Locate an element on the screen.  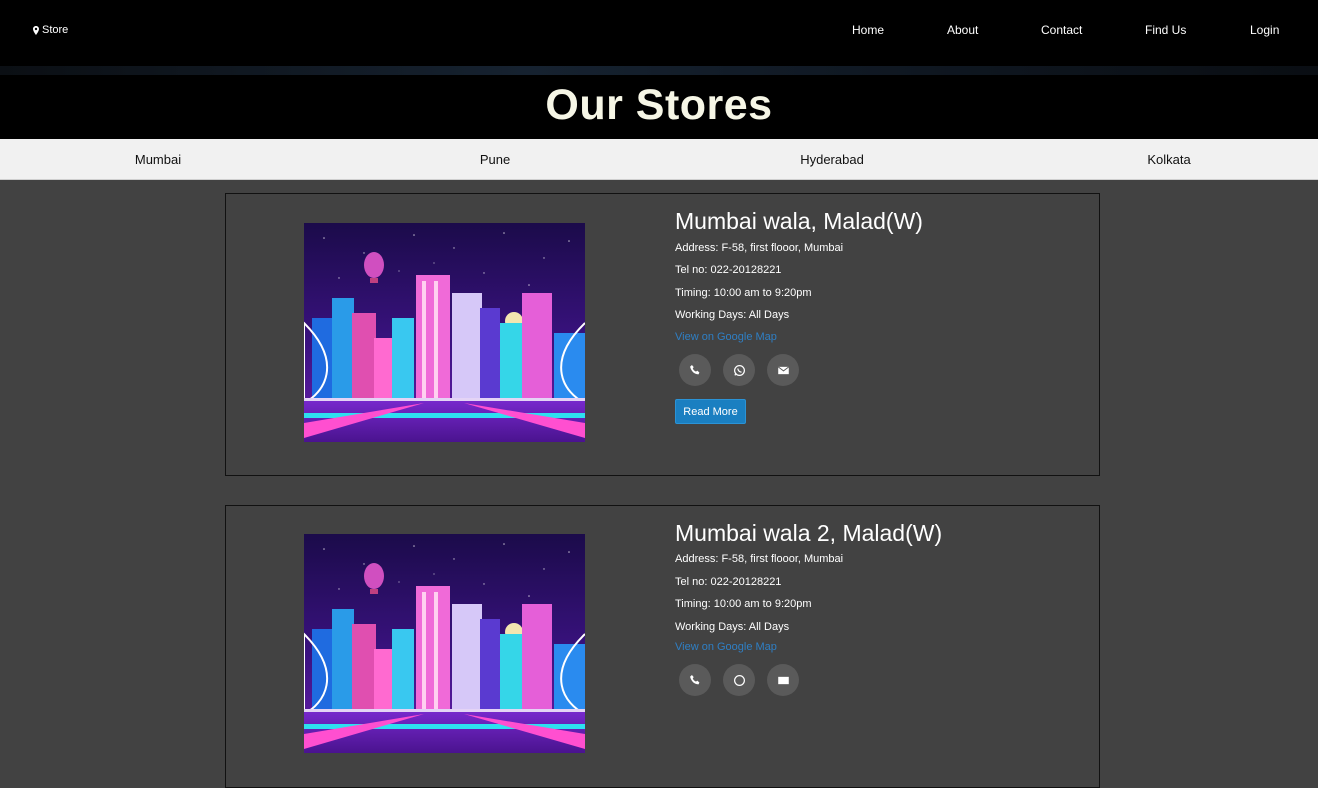
top-navbar: Store Home About Contact Find Us Login is located at coordinates (659, 33).